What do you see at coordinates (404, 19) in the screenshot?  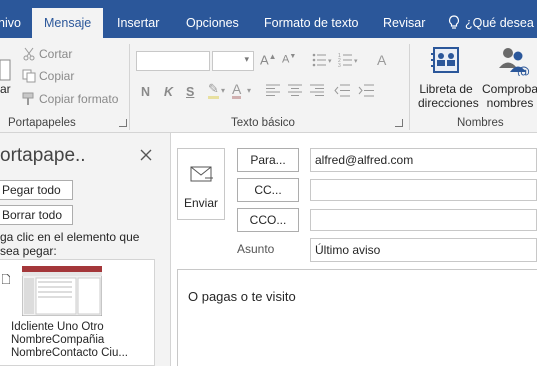 I see `tab-revisar: Revisar` at bounding box center [404, 19].